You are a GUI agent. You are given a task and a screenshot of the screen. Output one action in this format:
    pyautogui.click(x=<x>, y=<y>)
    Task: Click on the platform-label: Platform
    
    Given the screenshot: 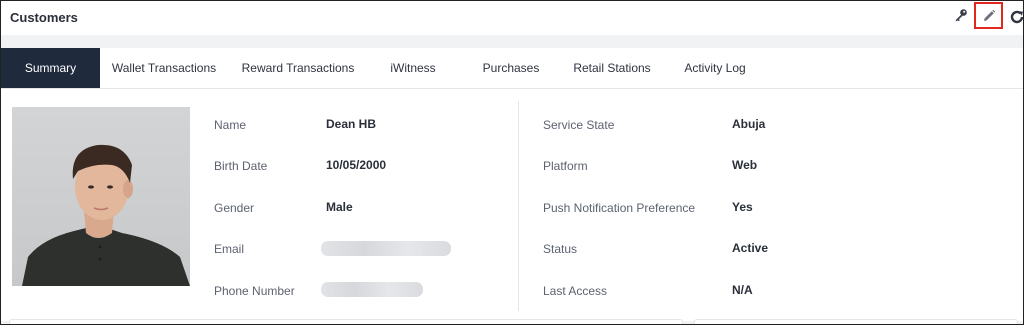 What is the action you would take?
    pyautogui.click(x=565, y=166)
    